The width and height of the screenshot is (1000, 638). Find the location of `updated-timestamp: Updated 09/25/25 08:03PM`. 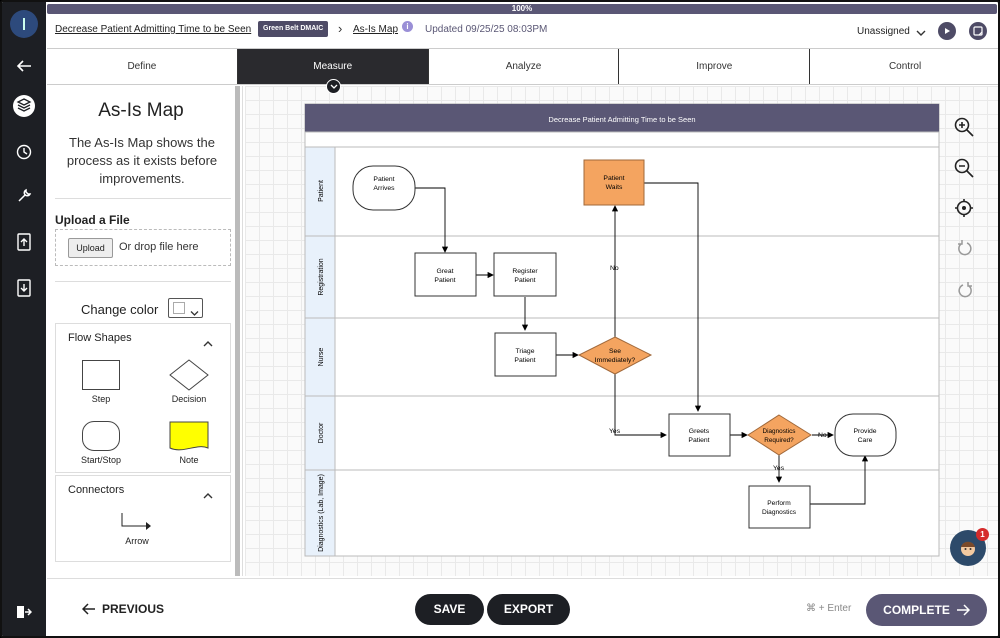

updated-timestamp: Updated 09/25/25 08:03PM is located at coordinates (486, 29).